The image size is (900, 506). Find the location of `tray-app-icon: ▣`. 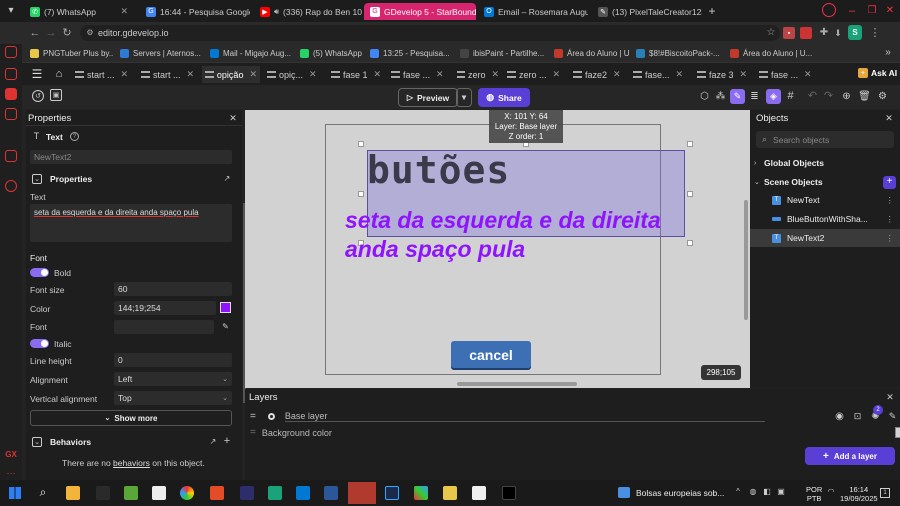

tray-app-icon: ▣ is located at coordinates (781, 492).